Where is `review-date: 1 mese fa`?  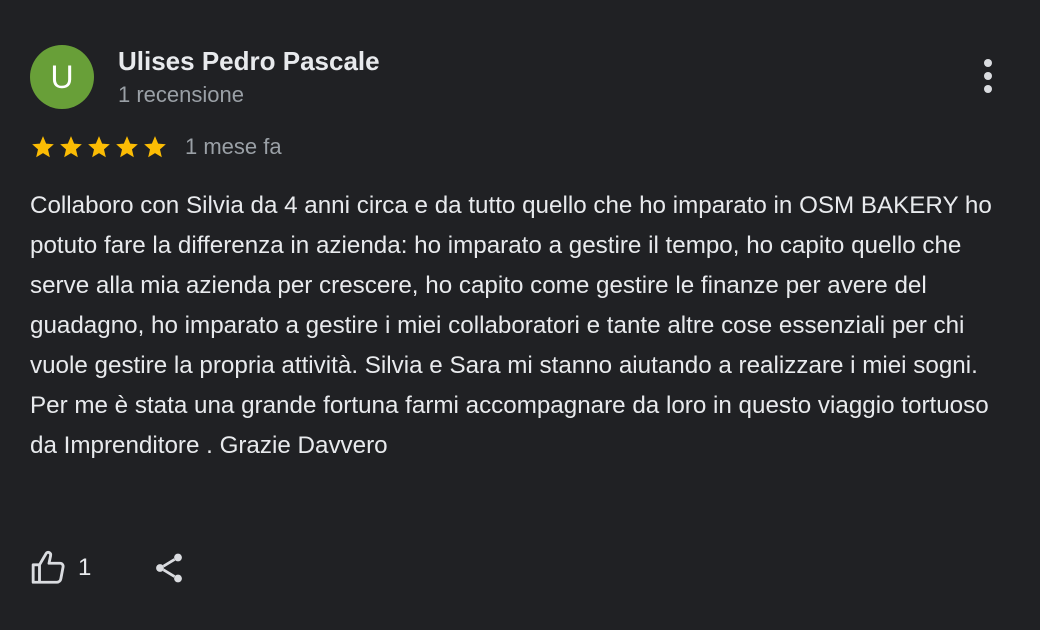
review-date: 1 mese fa is located at coordinates (233, 146).